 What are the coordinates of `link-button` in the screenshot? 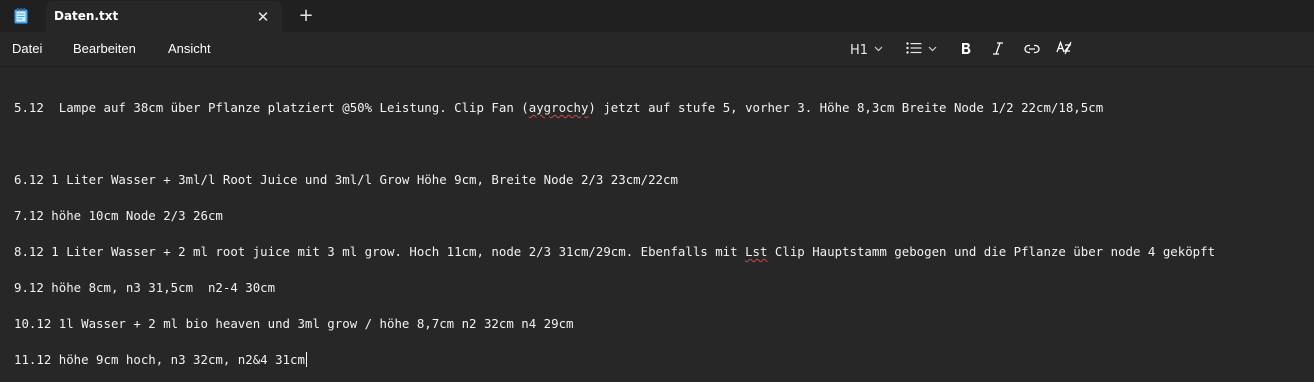 It's located at (1032, 50).